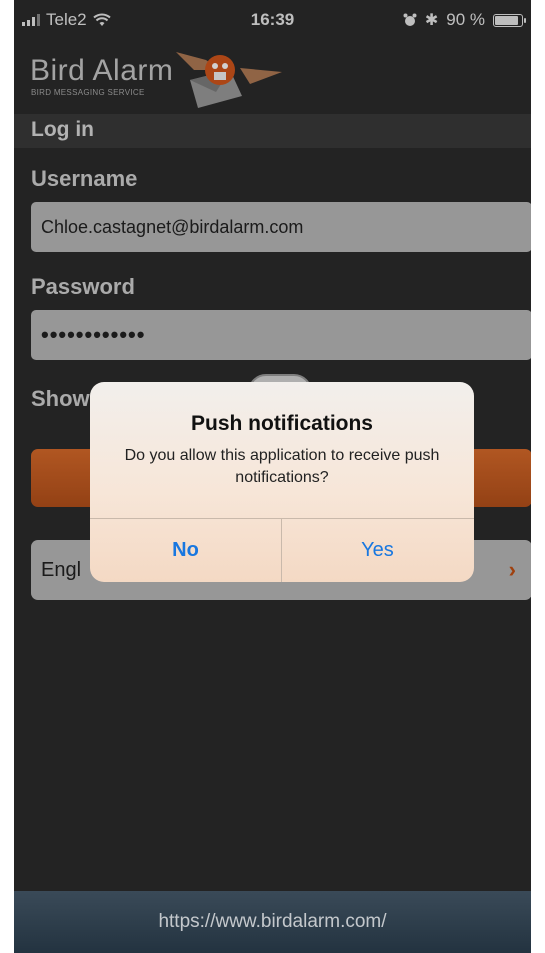 The width and height of the screenshot is (545, 953). I want to click on alert-no-button: No, so click(185, 550).